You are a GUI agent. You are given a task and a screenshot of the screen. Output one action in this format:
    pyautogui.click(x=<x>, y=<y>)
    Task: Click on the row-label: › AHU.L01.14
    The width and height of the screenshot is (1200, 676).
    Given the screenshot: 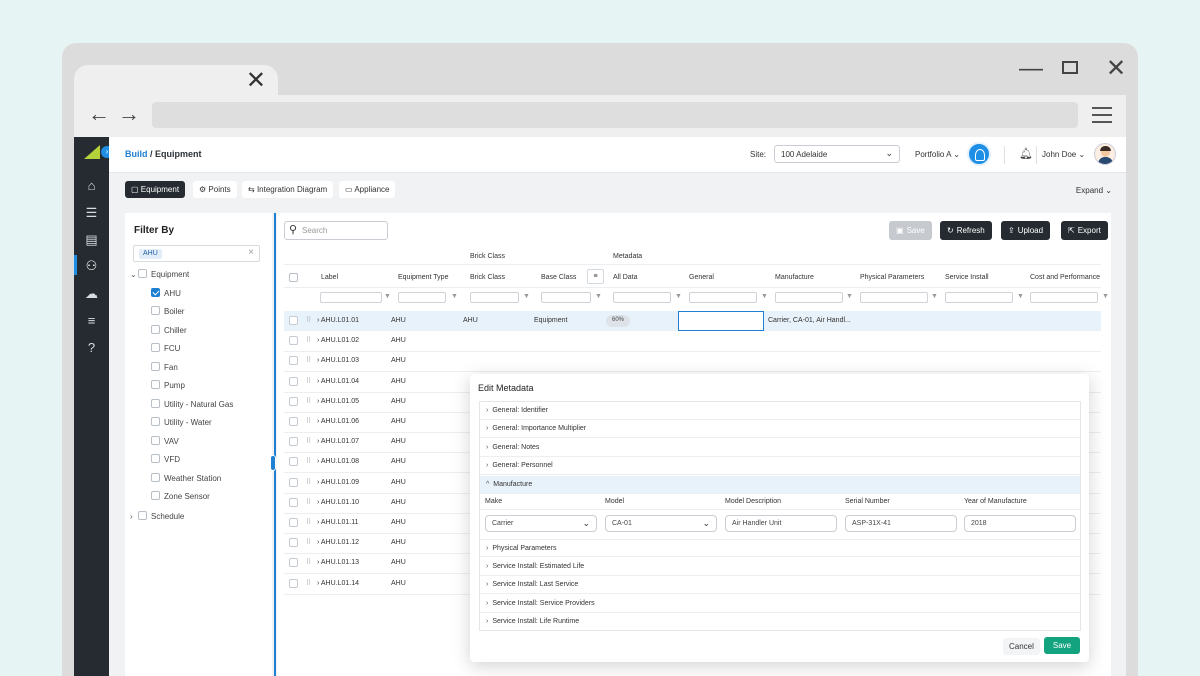 What is the action you would take?
    pyautogui.click(x=338, y=583)
    